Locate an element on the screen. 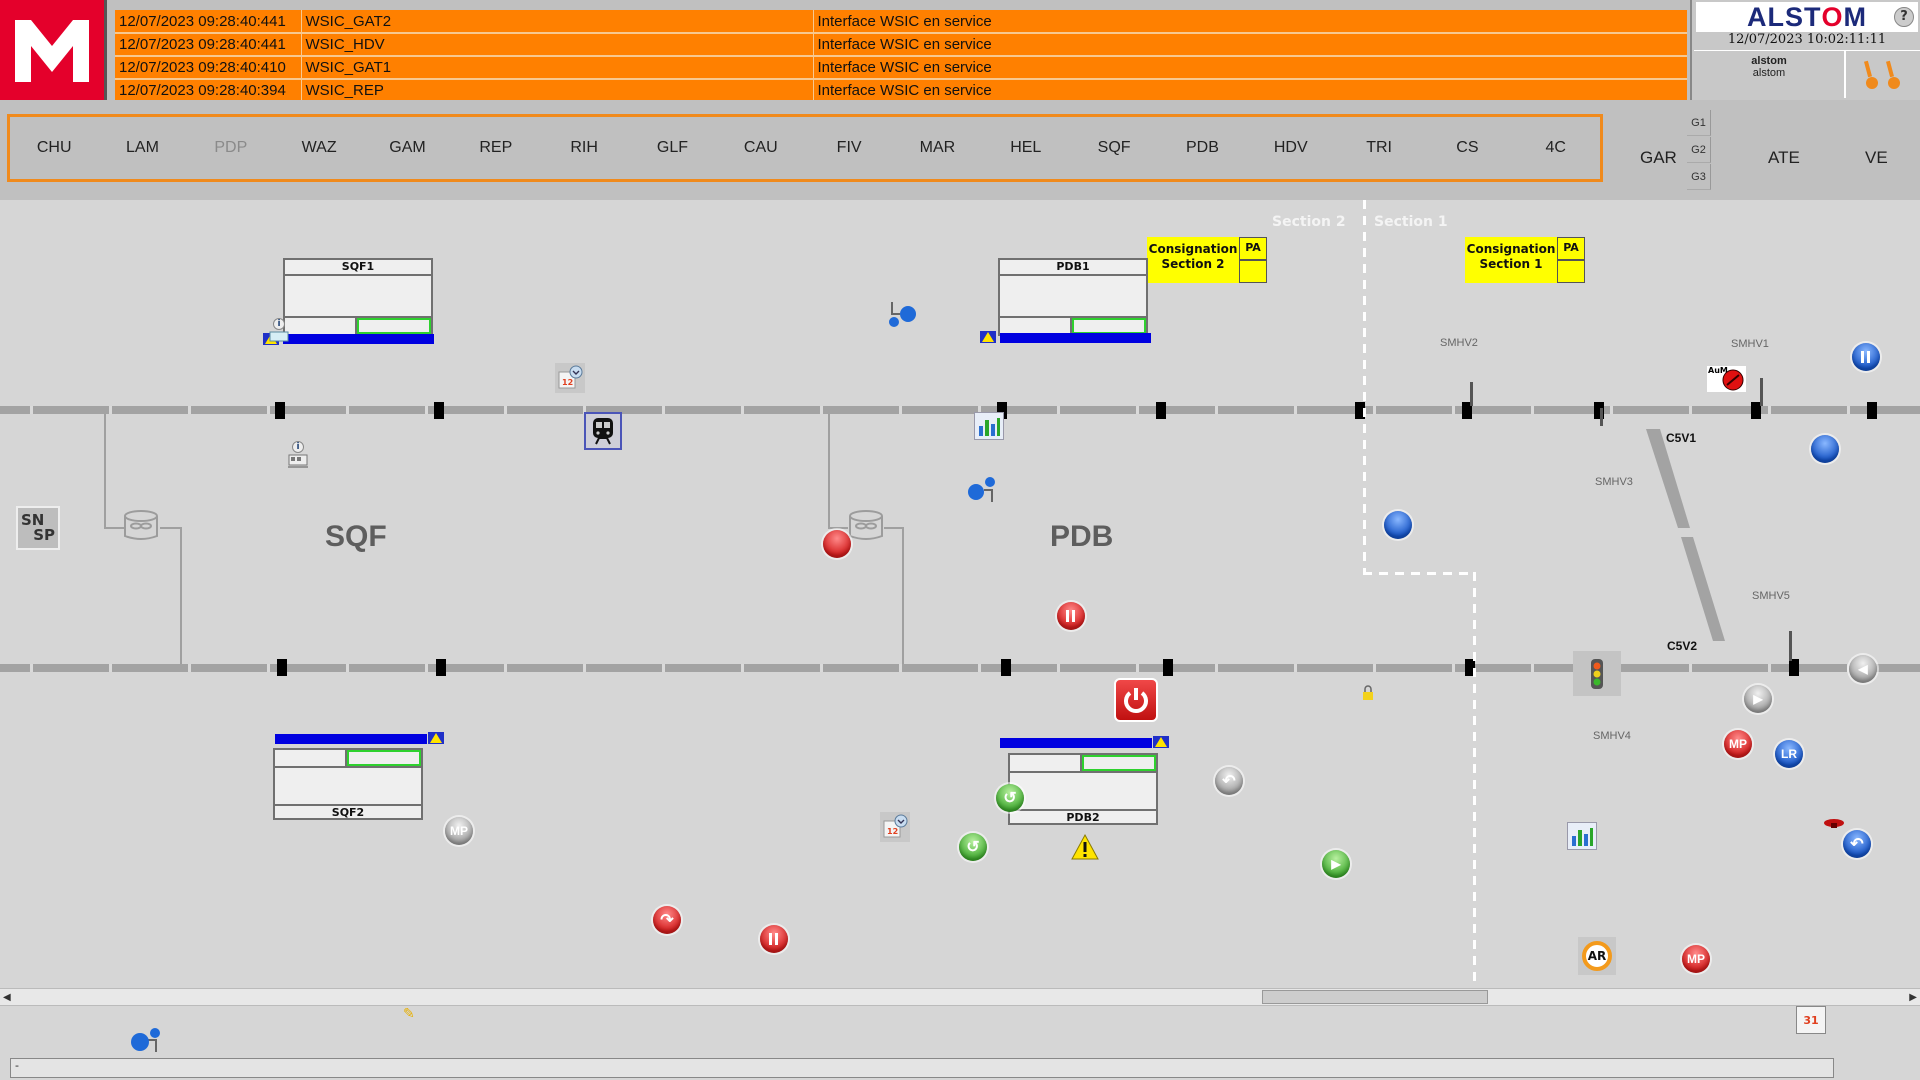 Image resolution: width=1920 pixels, height=1080 pixels. tab-gar: GAR is located at coordinates (1658, 158).